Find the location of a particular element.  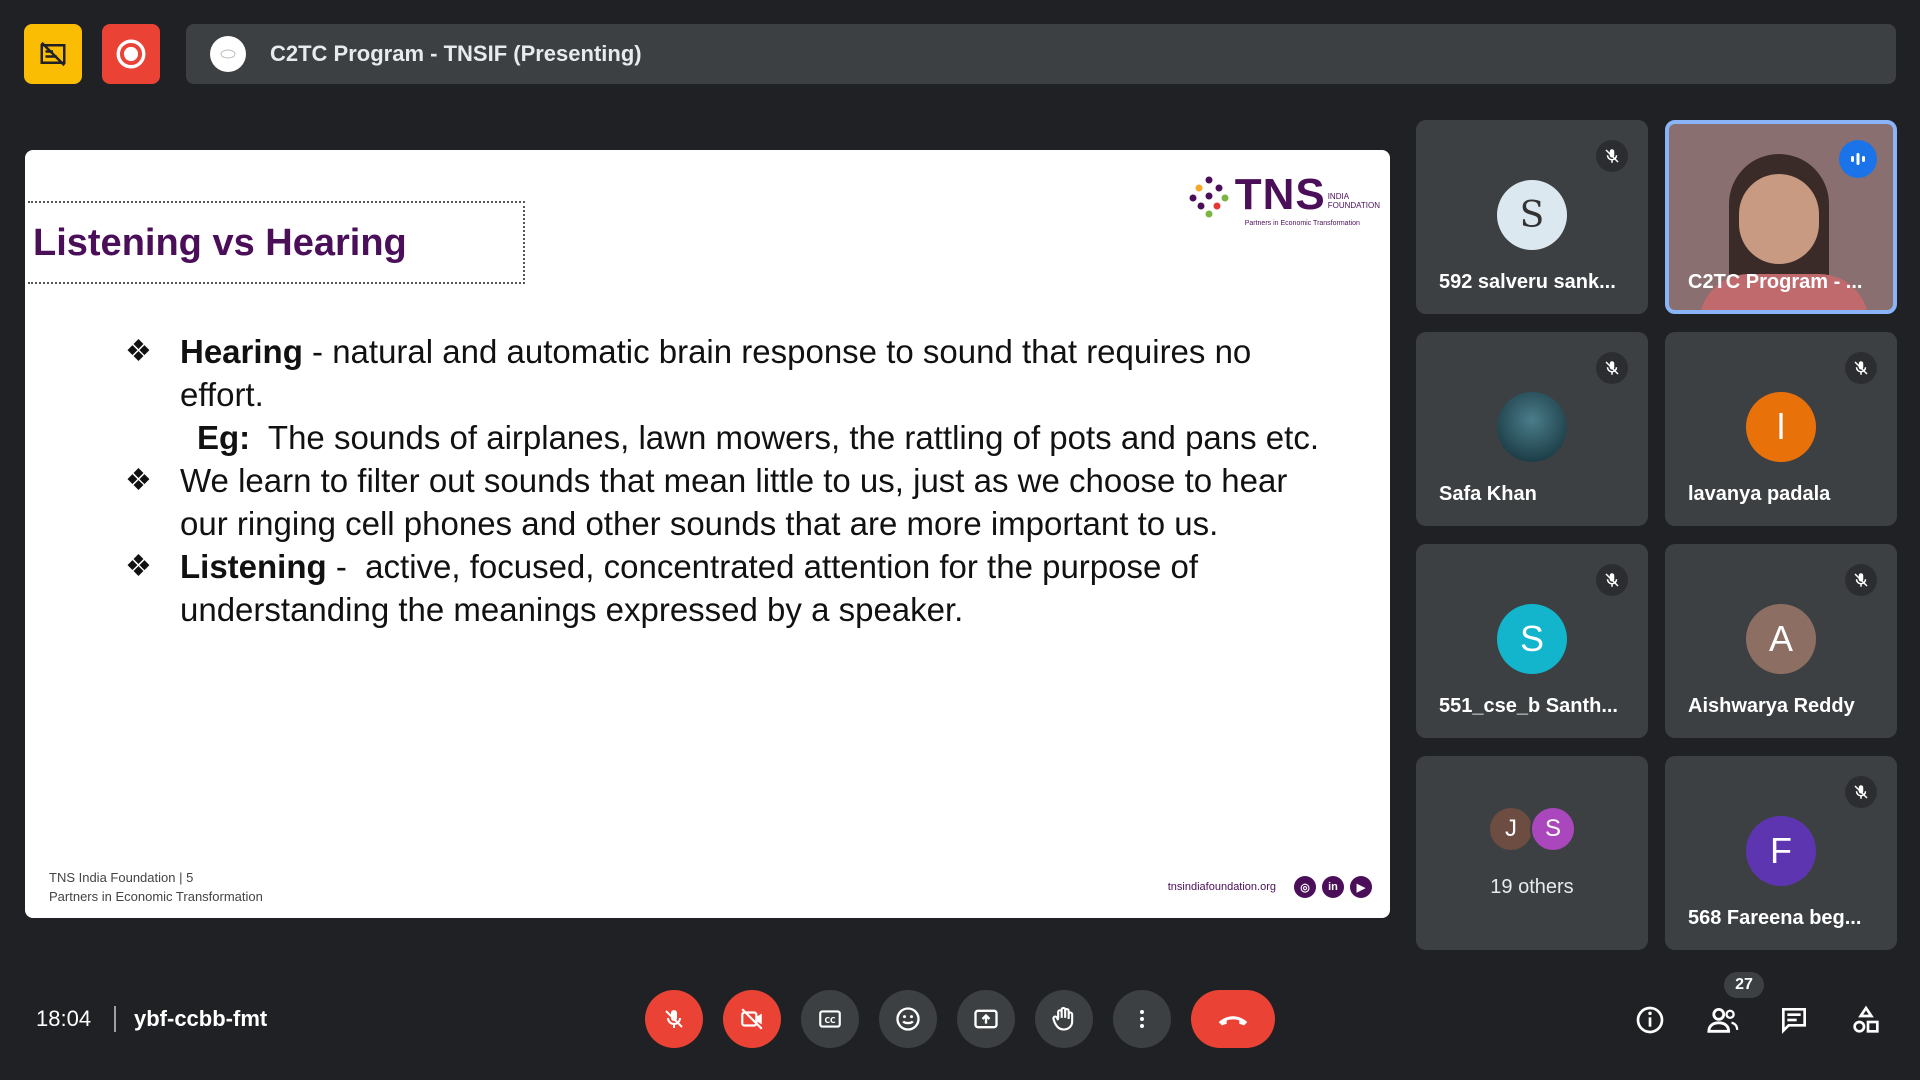

bottom-bar: 18:04 ybf-ccbb-fmt CC 27 is located at coordinates (960, 1020).